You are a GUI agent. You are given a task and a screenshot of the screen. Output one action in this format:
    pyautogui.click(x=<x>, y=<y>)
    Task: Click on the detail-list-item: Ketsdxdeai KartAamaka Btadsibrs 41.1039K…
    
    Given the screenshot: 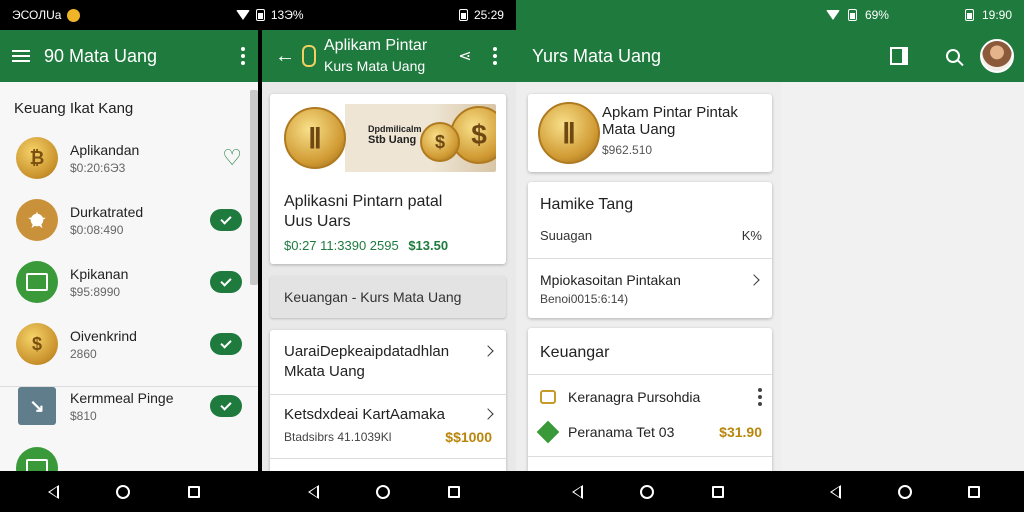 What is the action you would take?
    pyautogui.click(x=388, y=425)
    